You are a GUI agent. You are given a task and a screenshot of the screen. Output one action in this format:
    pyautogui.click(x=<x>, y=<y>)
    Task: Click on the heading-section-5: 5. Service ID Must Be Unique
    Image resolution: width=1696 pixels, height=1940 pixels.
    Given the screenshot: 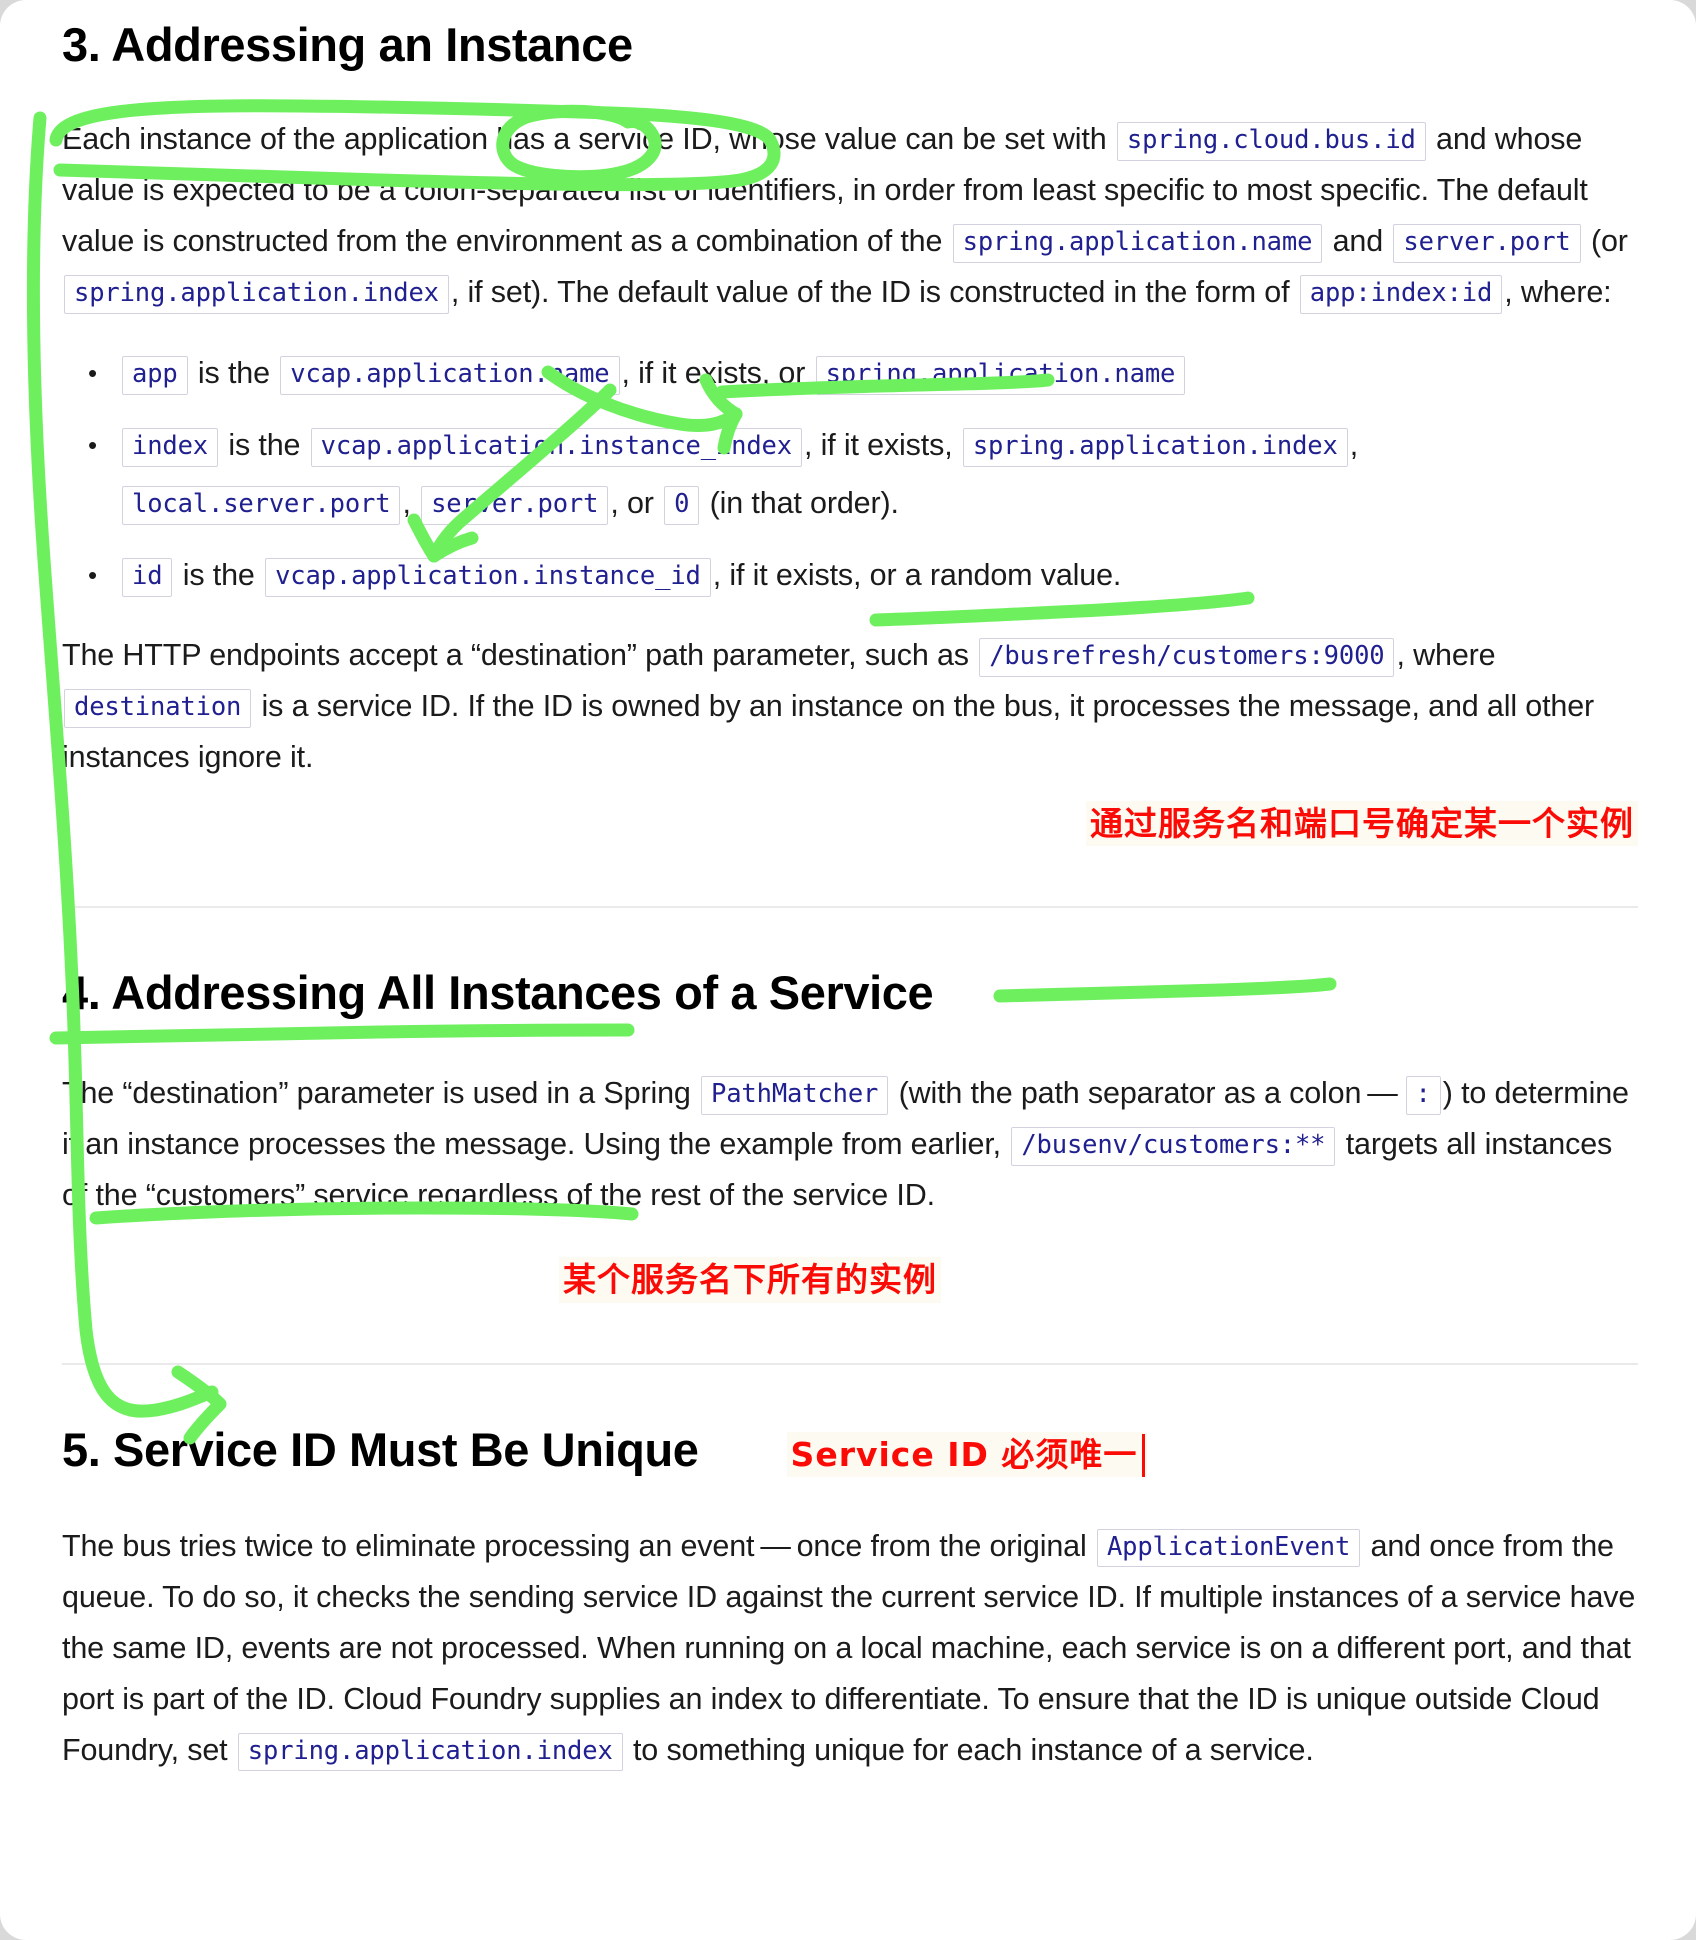 What is the action you would take?
    pyautogui.click(x=380, y=1449)
    